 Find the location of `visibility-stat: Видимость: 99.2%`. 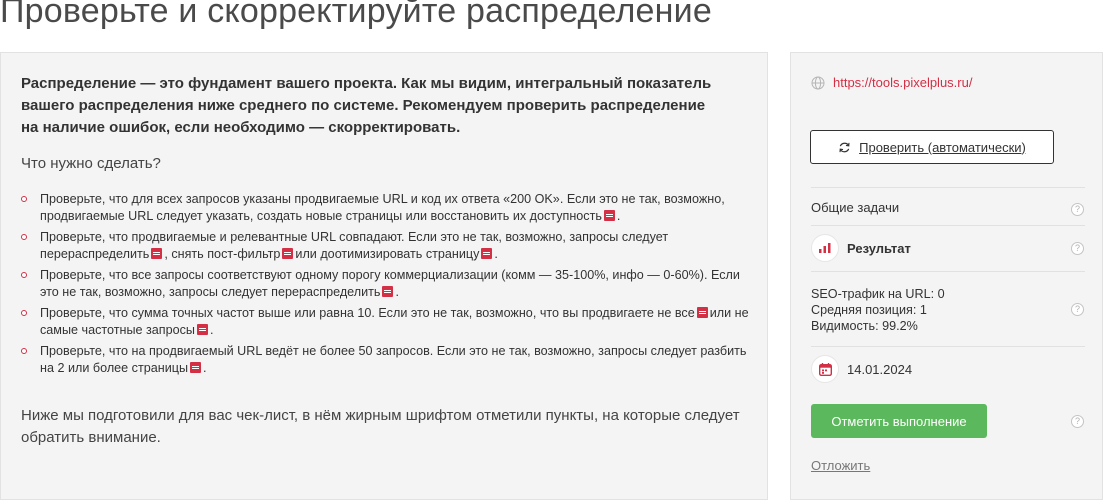

visibility-stat: Видимость: 99.2% is located at coordinates (864, 326).